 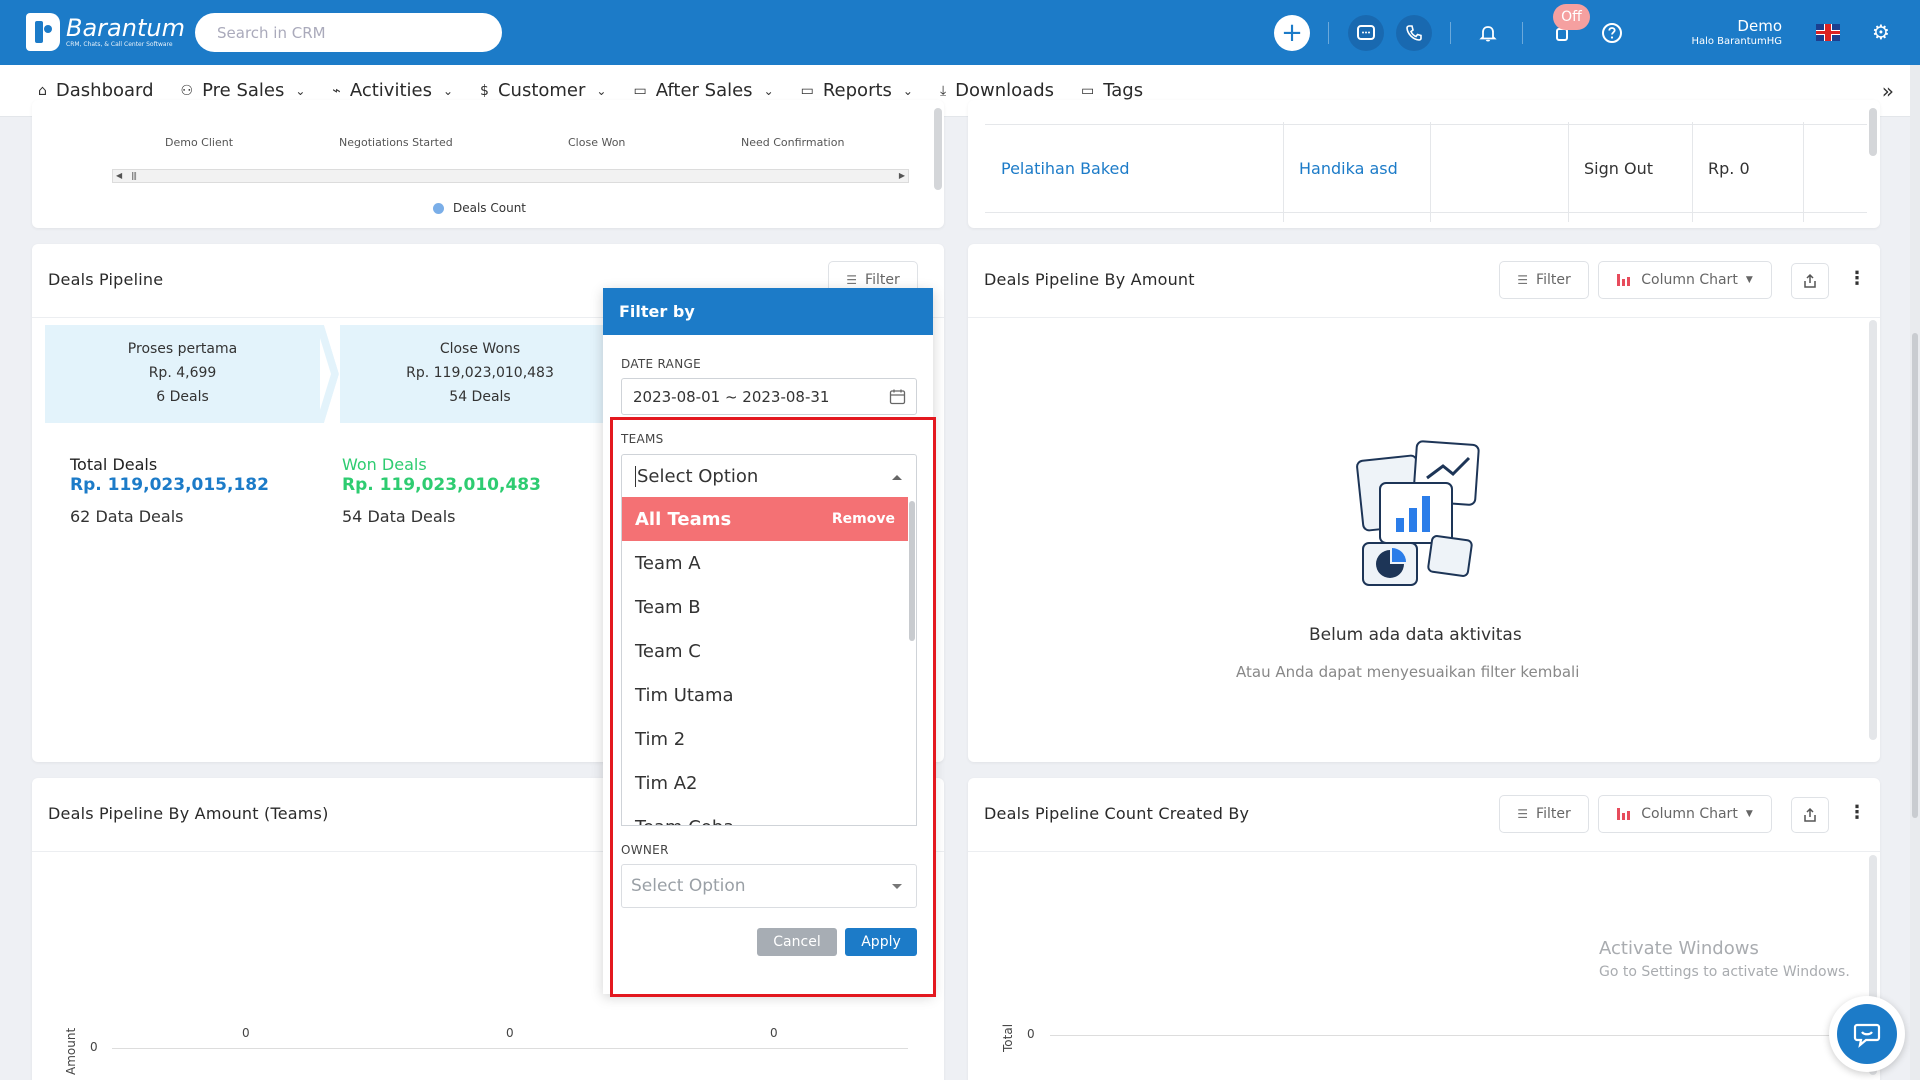 What do you see at coordinates (597, 142) in the screenshot?
I see `category-label: Close Won` at bounding box center [597, 142].